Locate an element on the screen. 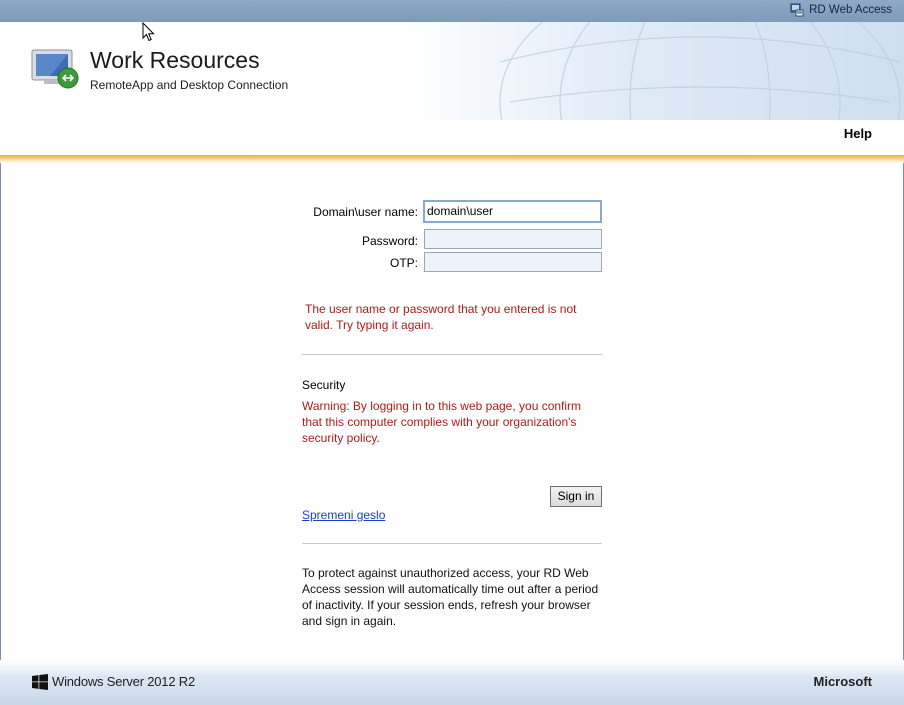 This screenshot has height=705, width=904. rd-web-access-label: RD Web Access is located at coordinates (850, 10).